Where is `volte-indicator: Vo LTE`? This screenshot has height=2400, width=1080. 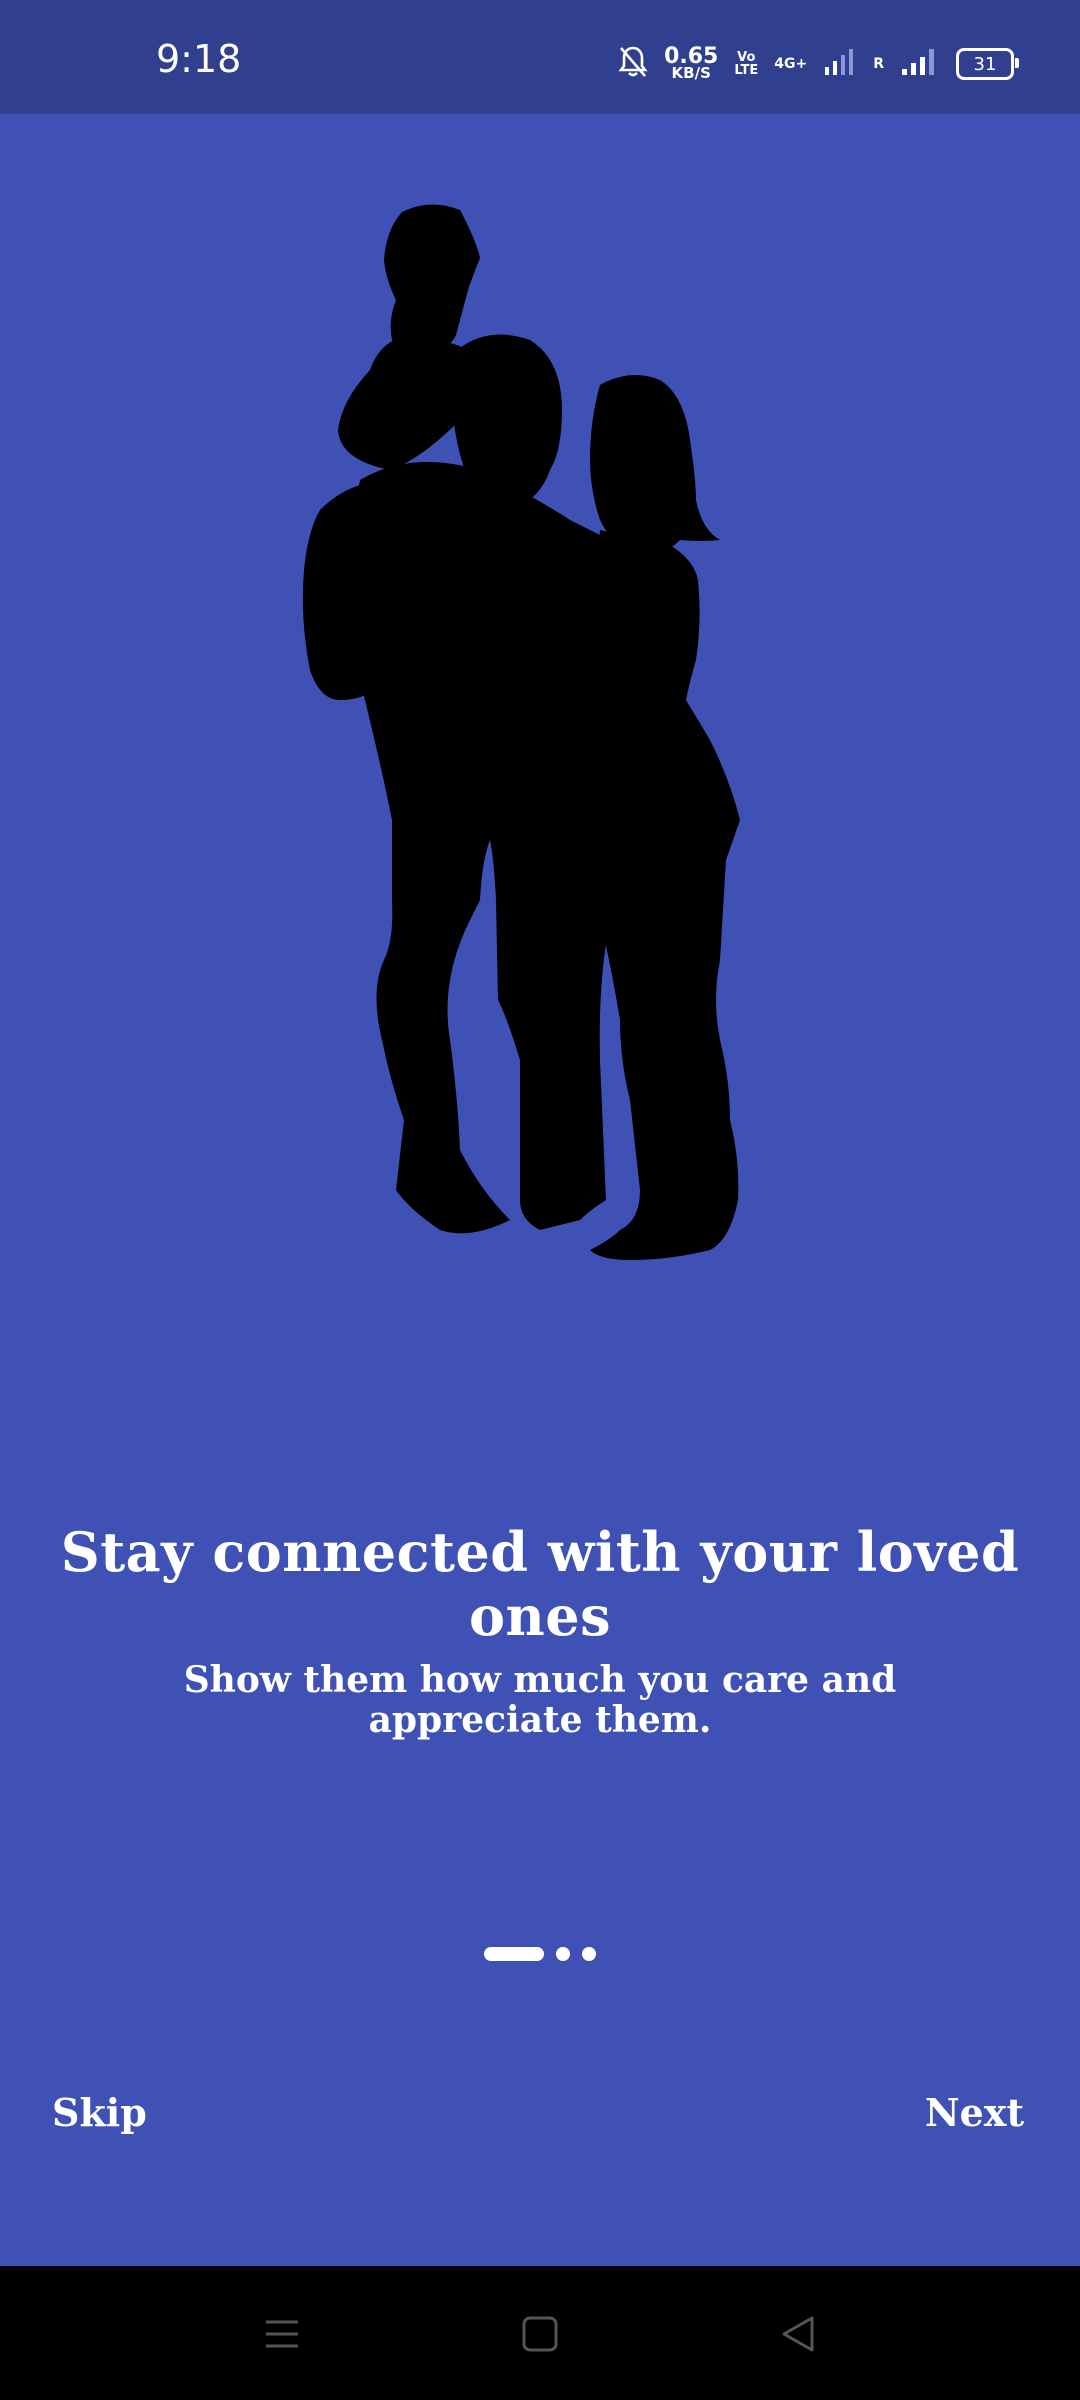 volte-indicator: Vo LTE is located at coordinates (746, 64).